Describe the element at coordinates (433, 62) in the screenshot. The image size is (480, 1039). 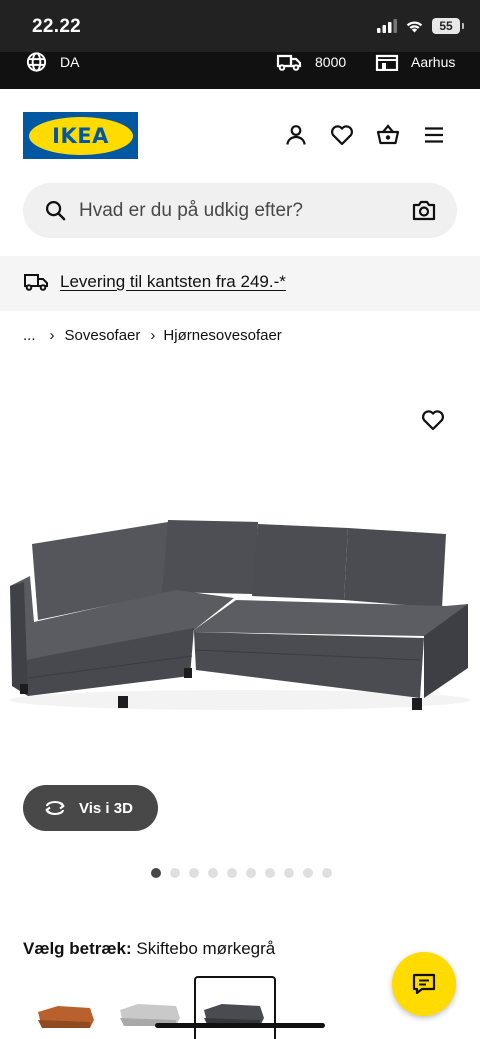
I see `store-label: Aarhus` at that location.